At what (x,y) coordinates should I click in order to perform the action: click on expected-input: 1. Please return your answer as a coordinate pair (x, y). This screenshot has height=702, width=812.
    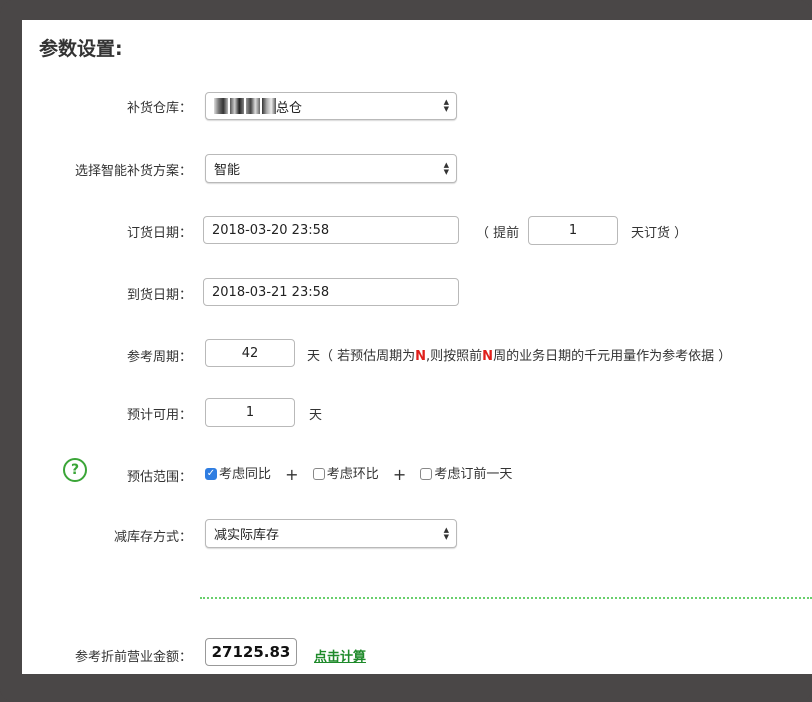
    Looking at the image, I should click on (250, 412).